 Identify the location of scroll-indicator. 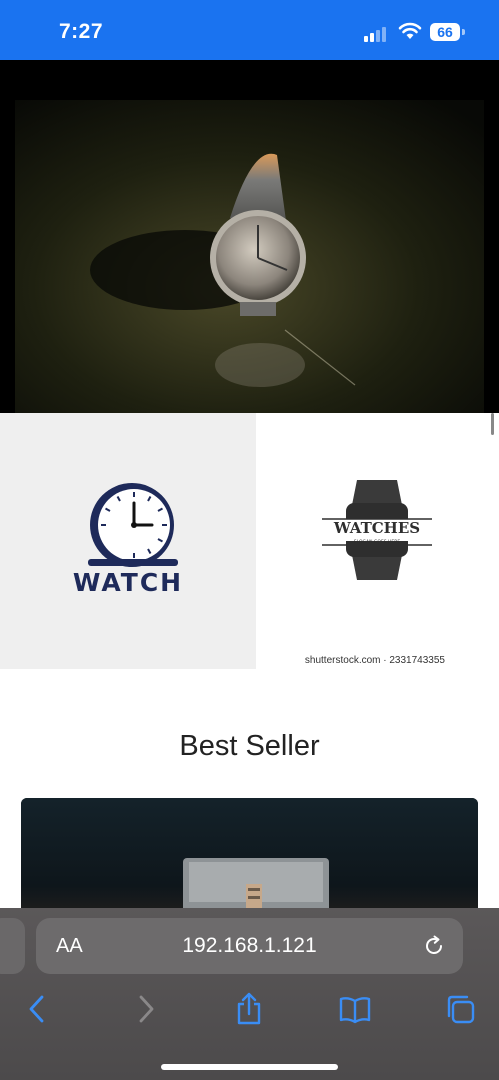
(492, 424).